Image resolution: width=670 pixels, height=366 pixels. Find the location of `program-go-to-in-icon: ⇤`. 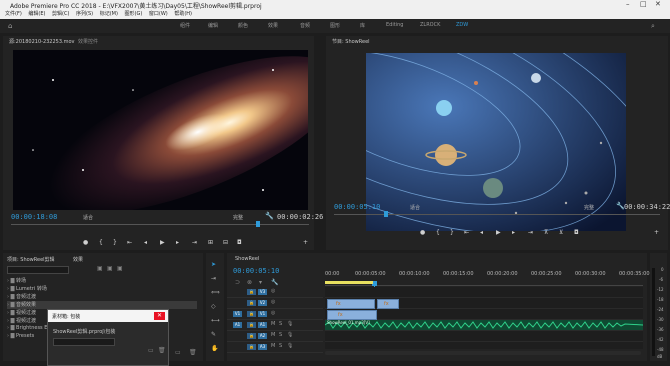

program-go-to-in-icon: ⇤ is located at coordinates (466, 232).